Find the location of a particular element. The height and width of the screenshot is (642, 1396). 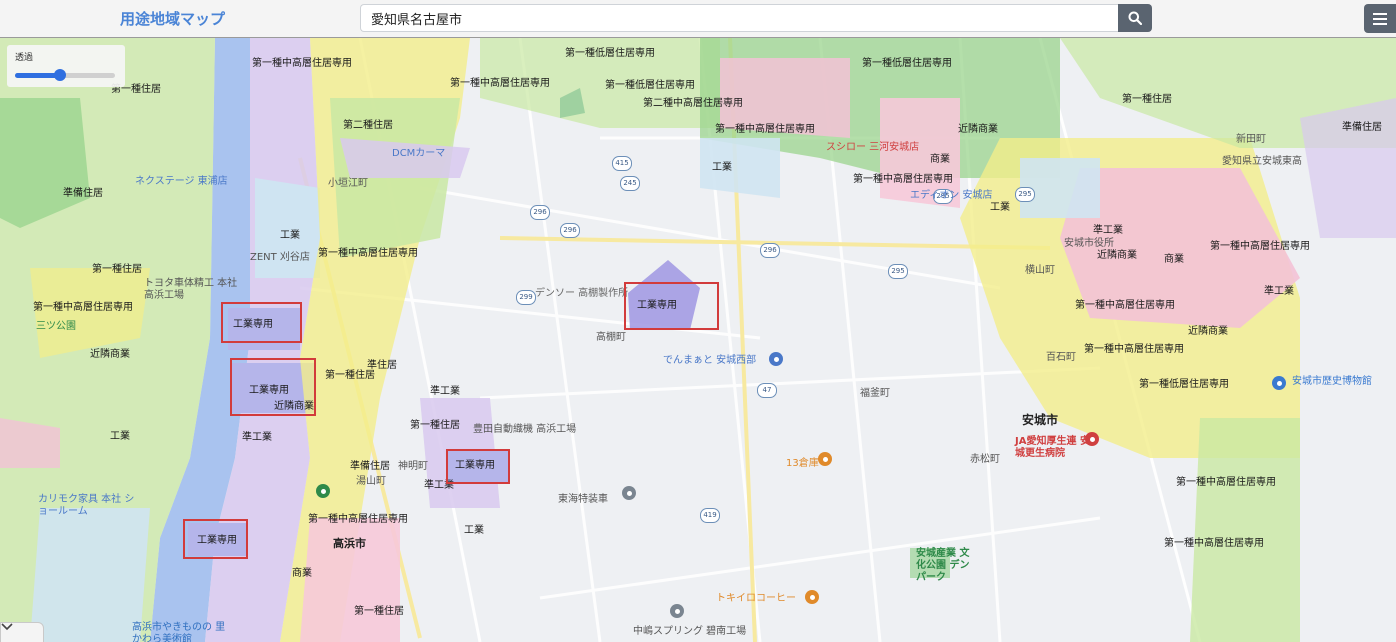

search-icon is located at coordinates (1135, 18).